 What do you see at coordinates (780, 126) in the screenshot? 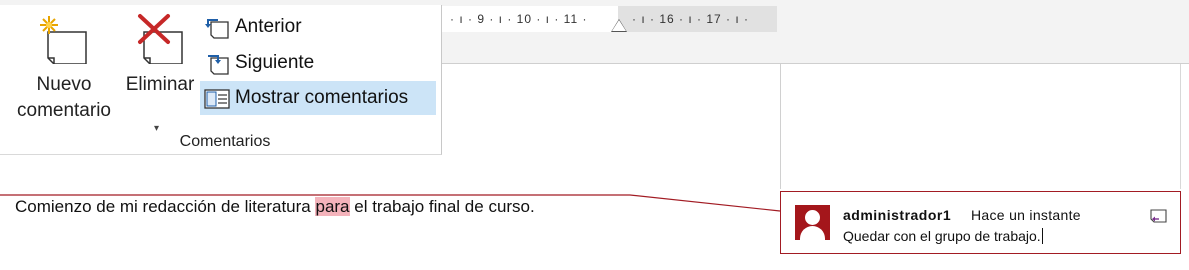
I see `markup-area-divider` at bounding box center [780, 126].